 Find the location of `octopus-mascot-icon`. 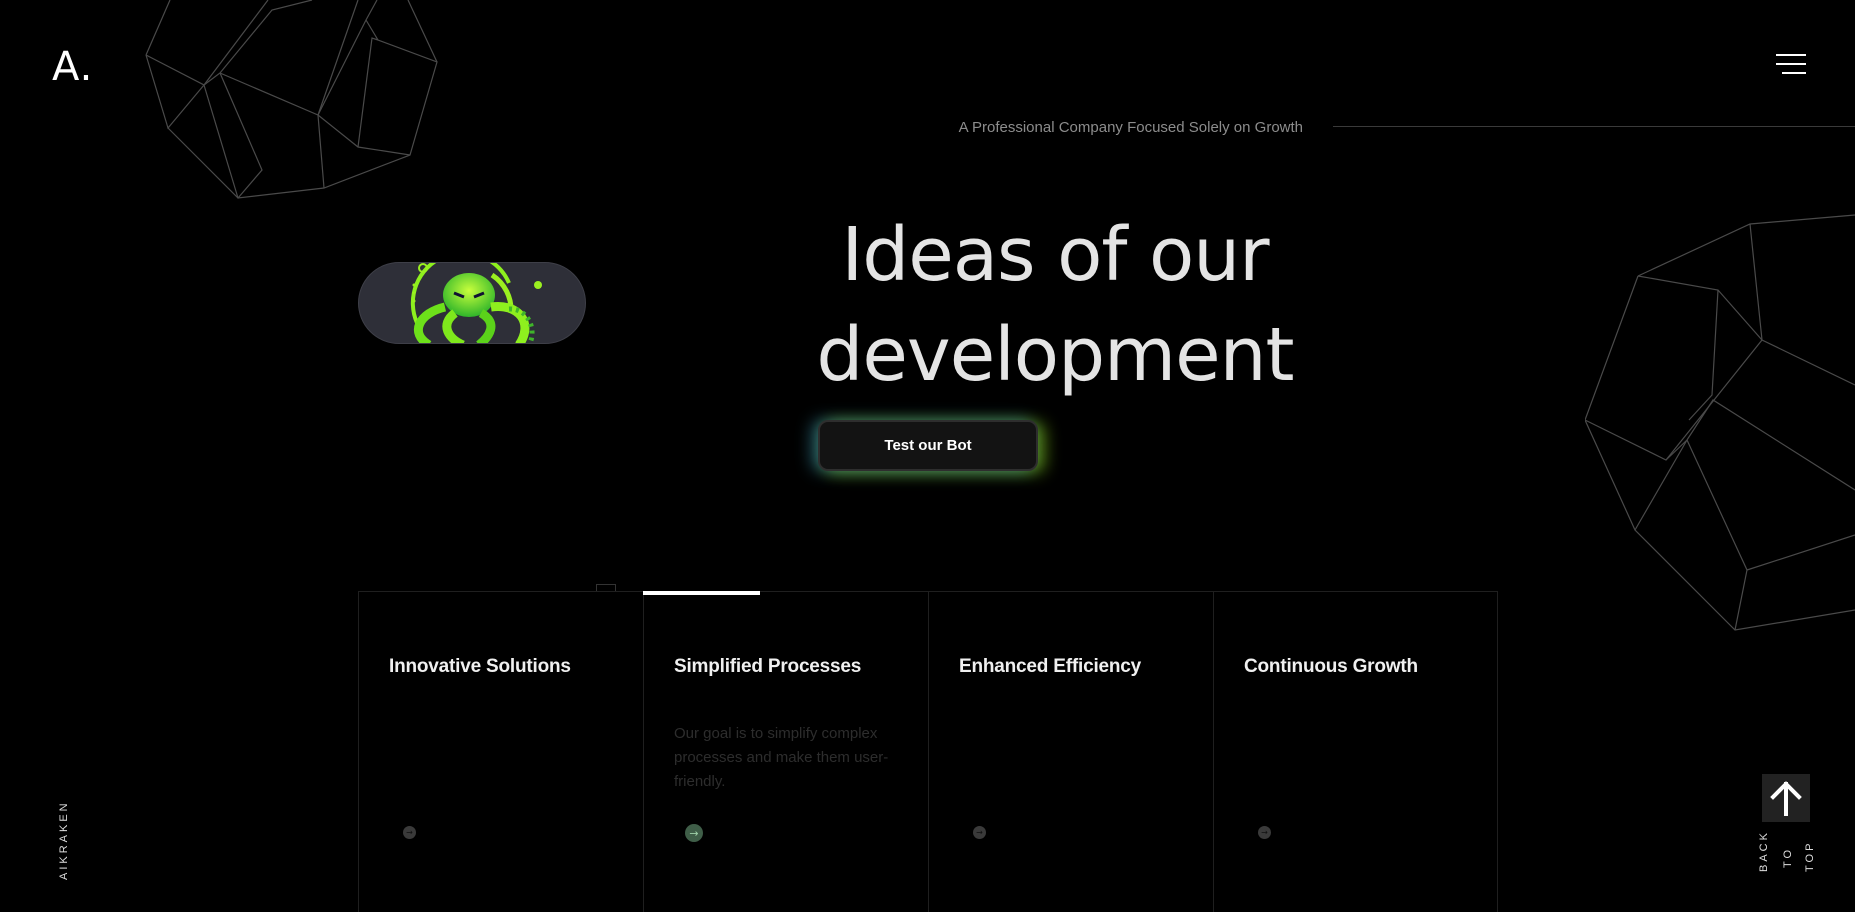

octopus-mascot-icon is located at coordinates (476, 303).